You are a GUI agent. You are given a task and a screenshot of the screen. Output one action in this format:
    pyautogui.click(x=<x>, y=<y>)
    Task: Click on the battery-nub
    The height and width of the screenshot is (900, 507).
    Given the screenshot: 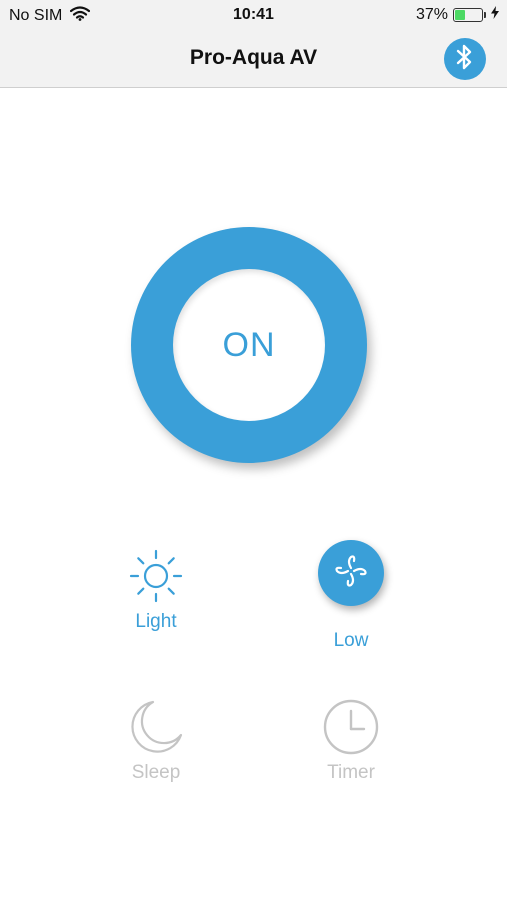 What is the action you would take?
    pyautogui.click(x=485, y=15)
    